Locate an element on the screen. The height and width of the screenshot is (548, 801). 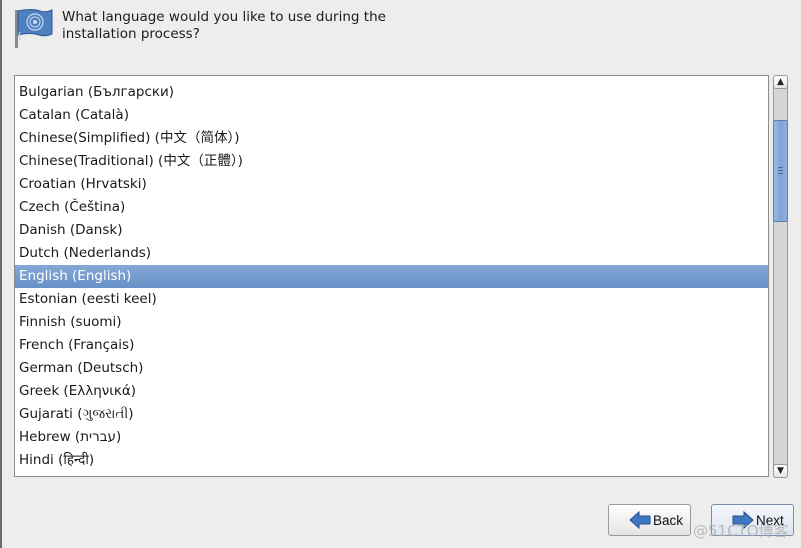
window-edge is located at coordinates (1, 274).